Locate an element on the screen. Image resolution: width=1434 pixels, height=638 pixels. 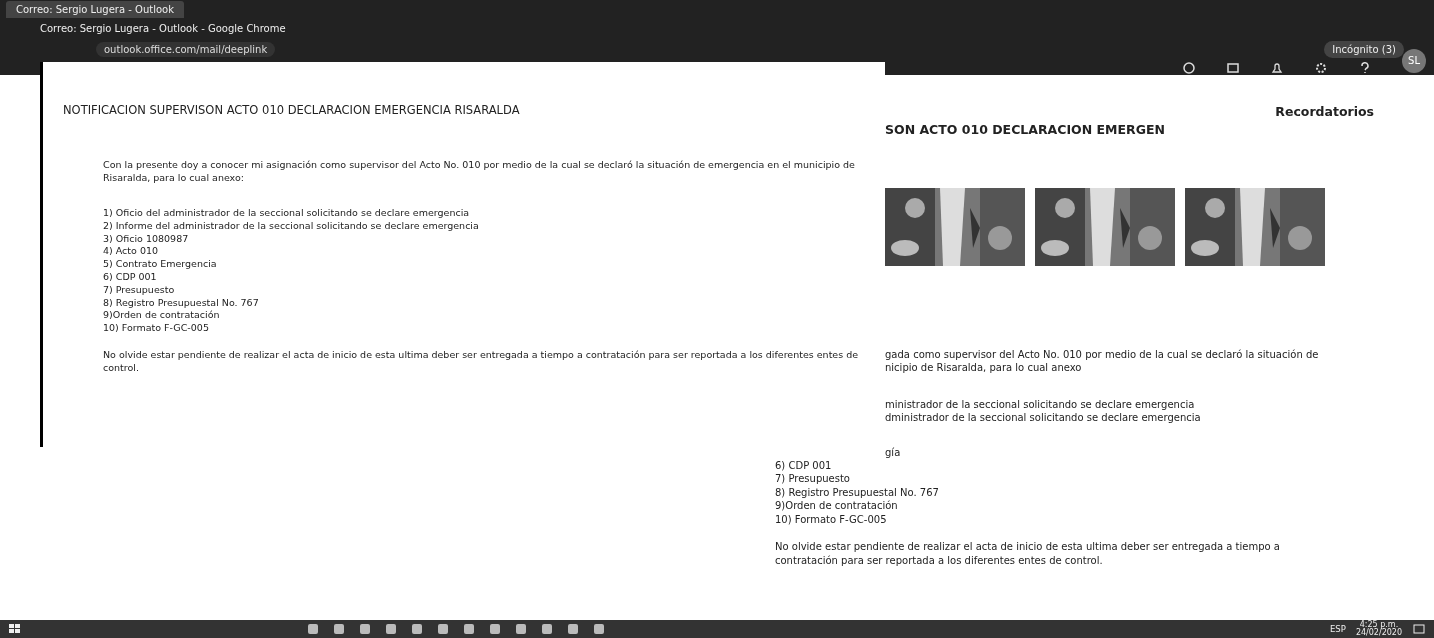
text-line: gía is located at coordinates (893, 452).